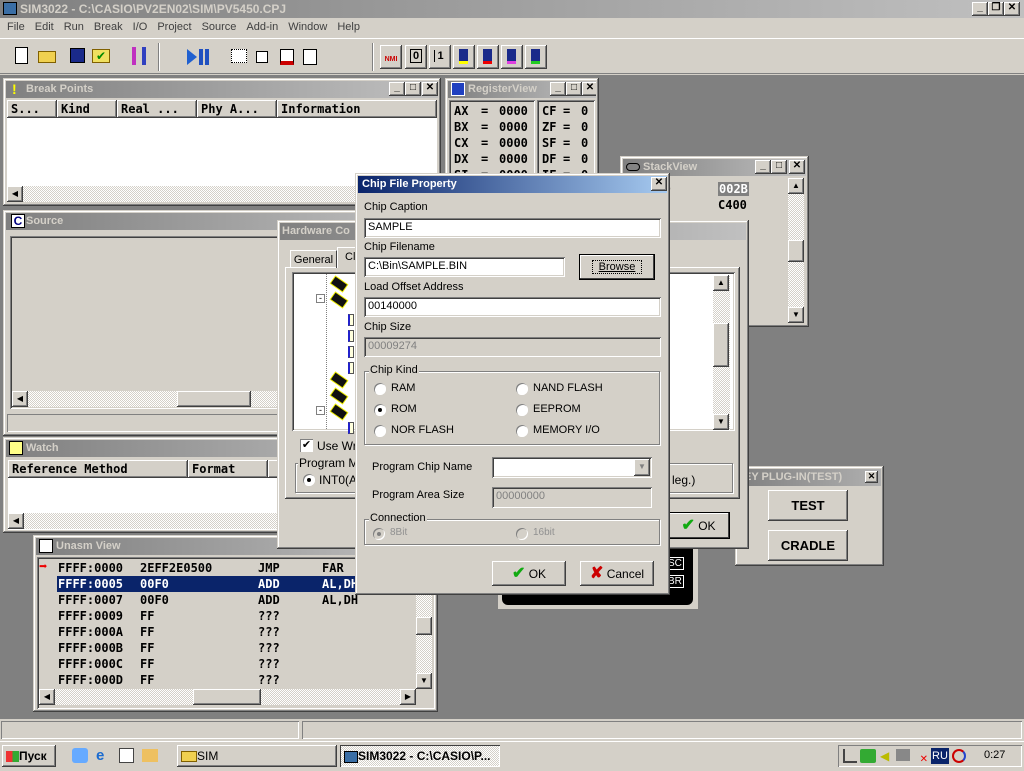 The image size is (1024, 771). I want to click on sync-icon, so click(959, 756).